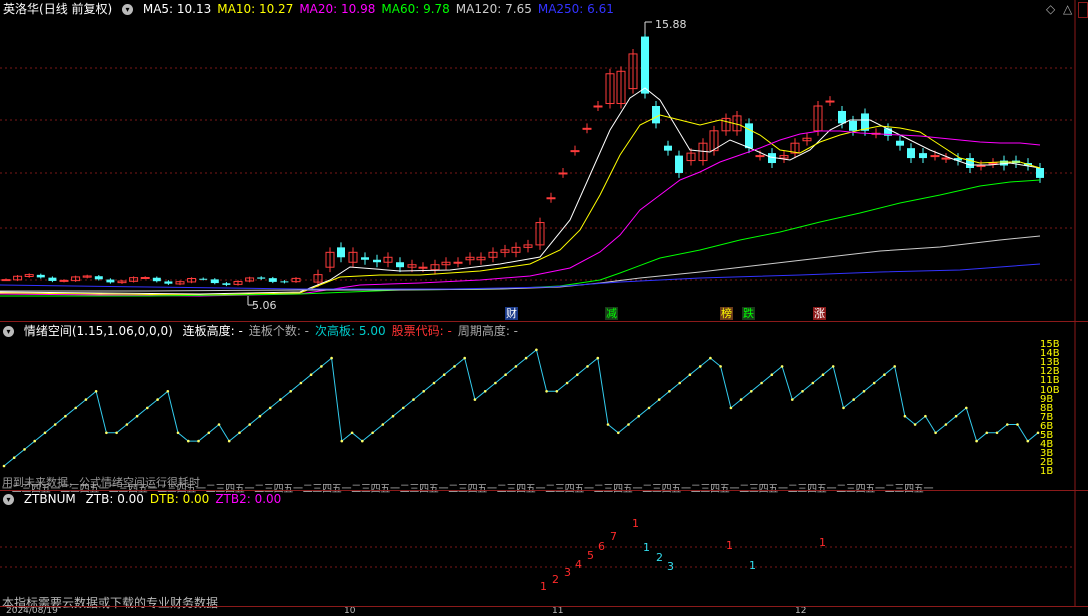 The height and width of the screenshot is (616, 1088). Describe the element at coordinates (350, 331) in the screenshot. I see `emotion-value: 次高板: 5.00` at that location.